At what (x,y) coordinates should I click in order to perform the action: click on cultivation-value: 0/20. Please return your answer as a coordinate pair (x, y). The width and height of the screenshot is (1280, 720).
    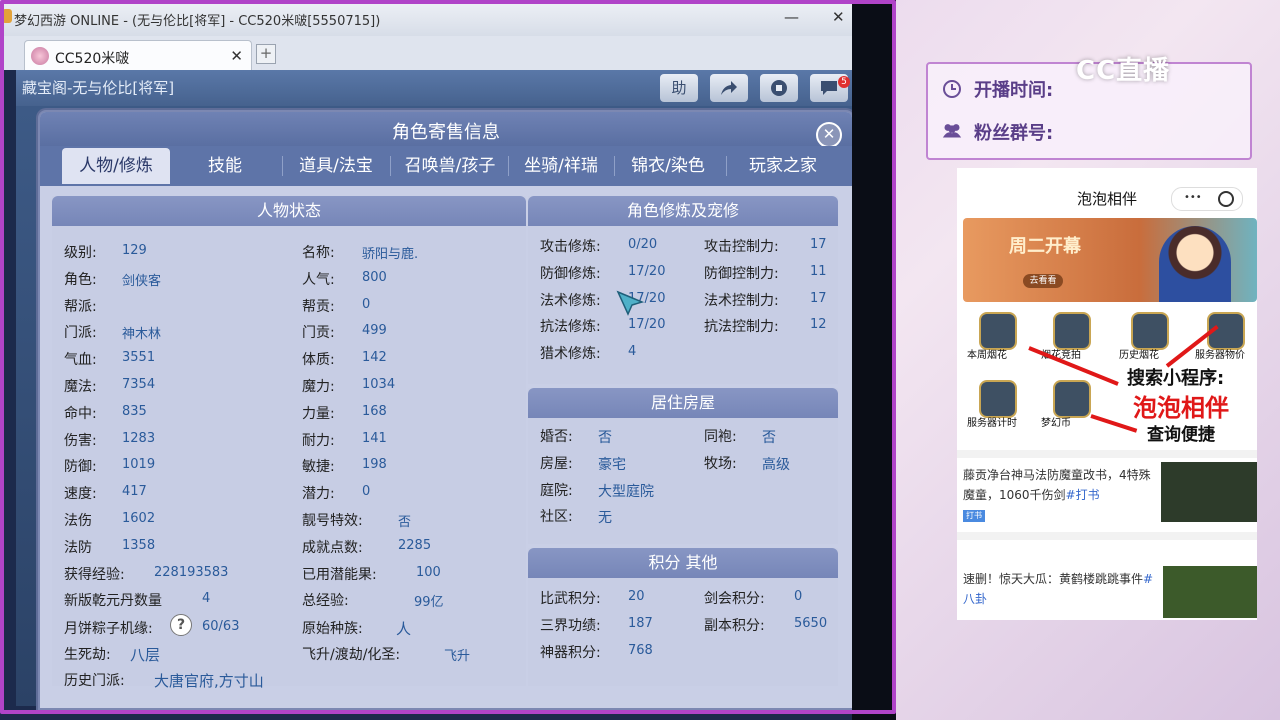
    Looking at the image, I should click on (643, 244).